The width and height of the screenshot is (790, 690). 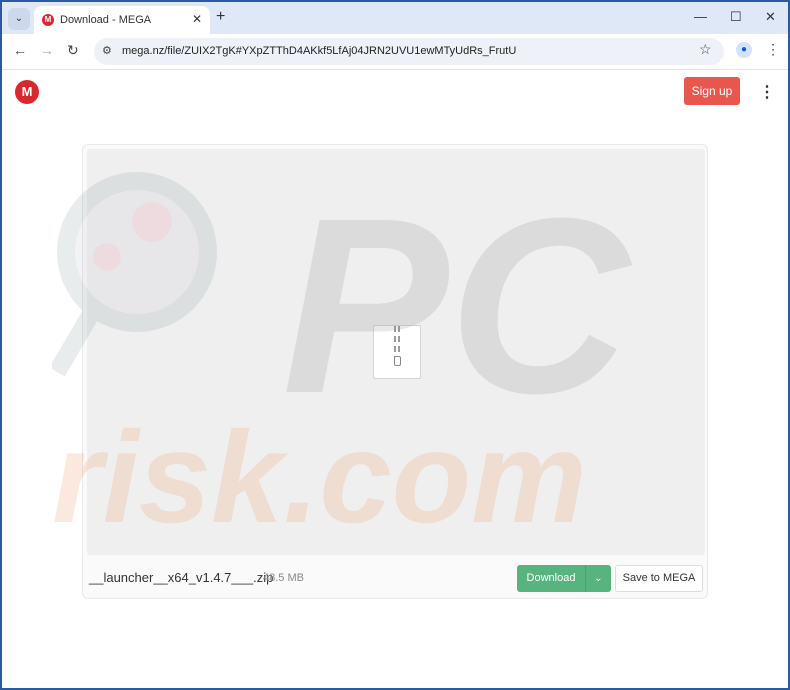 I want to click on maximize-icon: ☐, so click(x=736, y=17).